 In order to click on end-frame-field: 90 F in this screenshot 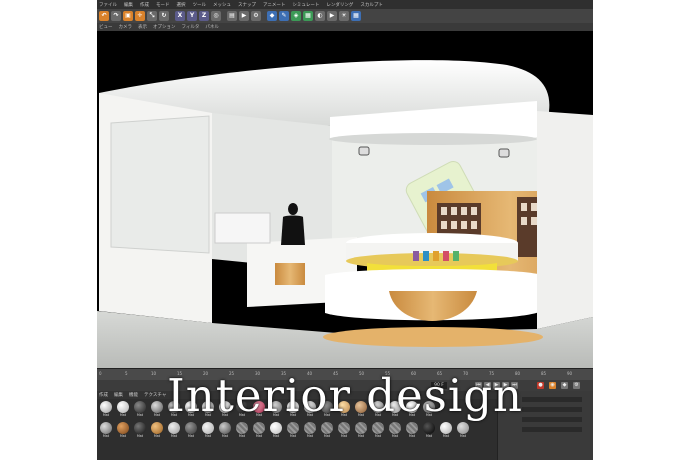, I will do `click(439, 385)`.